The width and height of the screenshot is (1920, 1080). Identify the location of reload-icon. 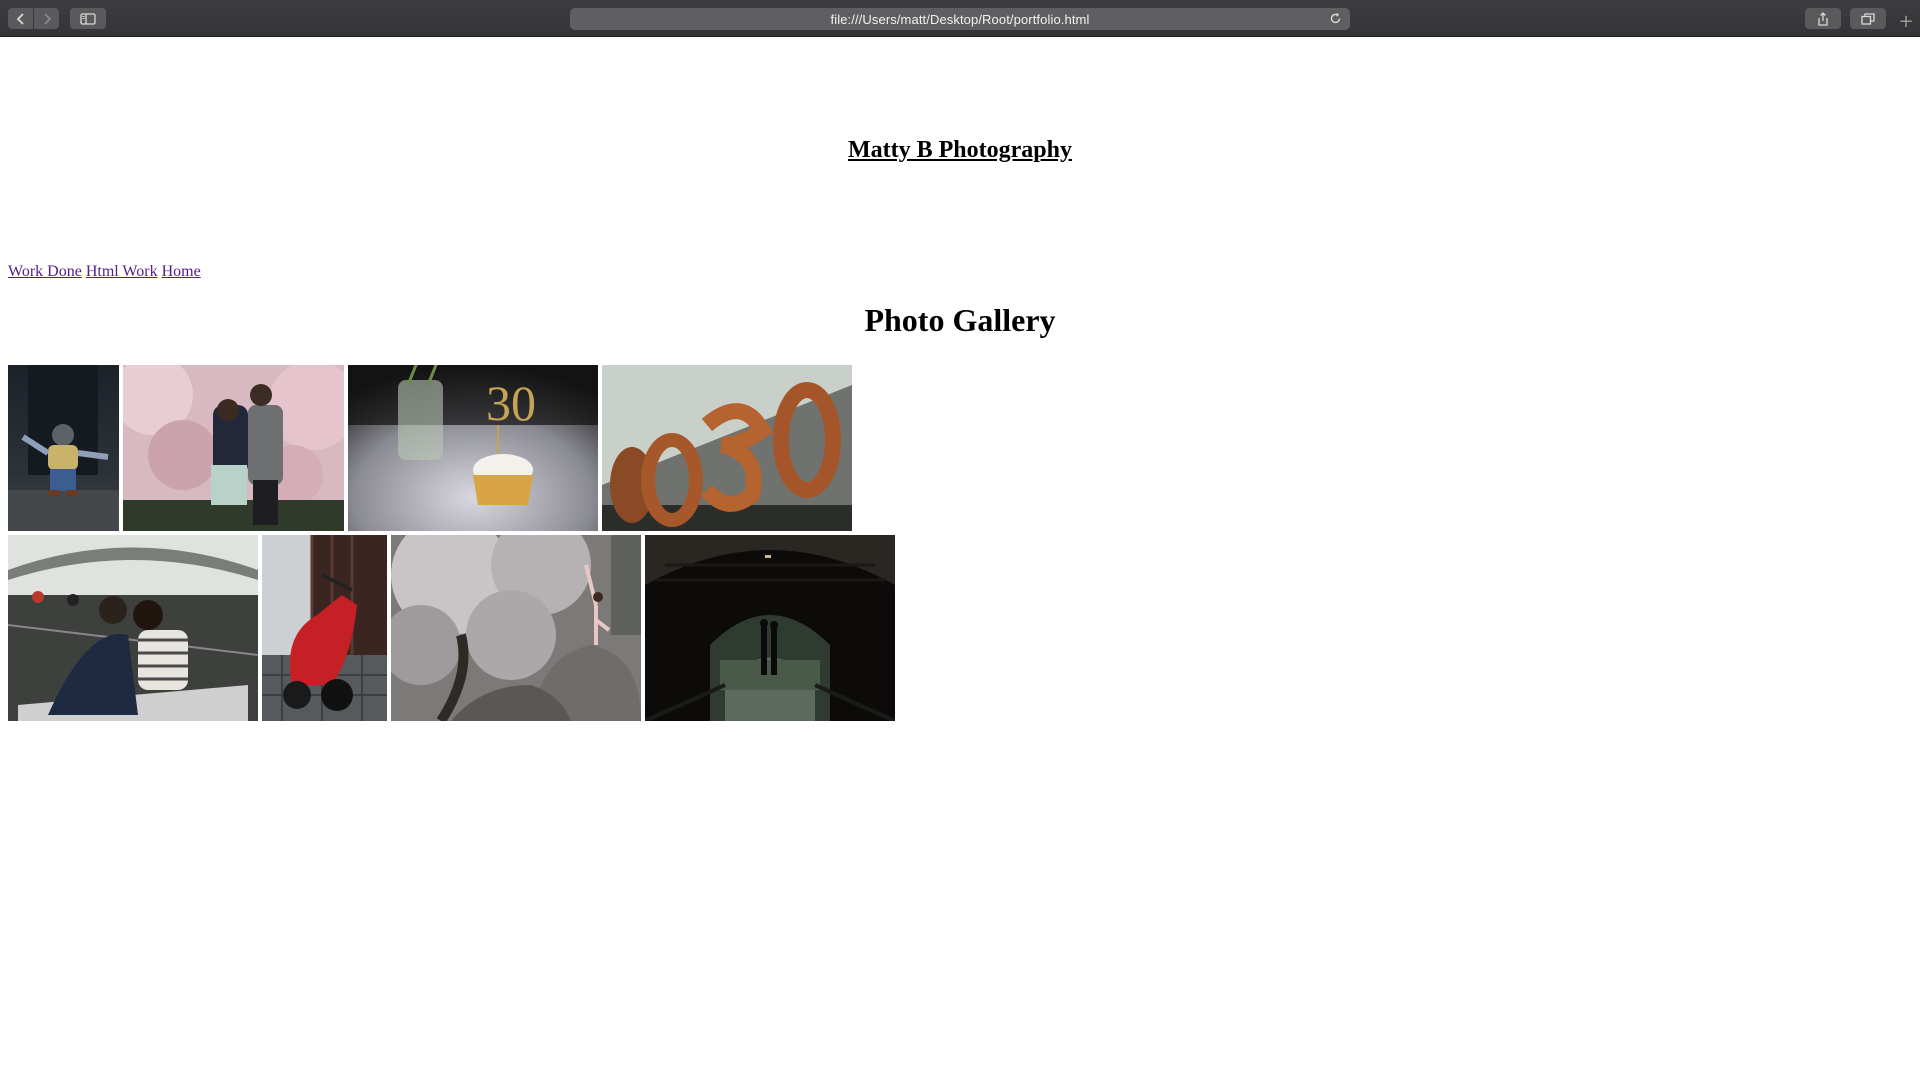
(1335, 21).